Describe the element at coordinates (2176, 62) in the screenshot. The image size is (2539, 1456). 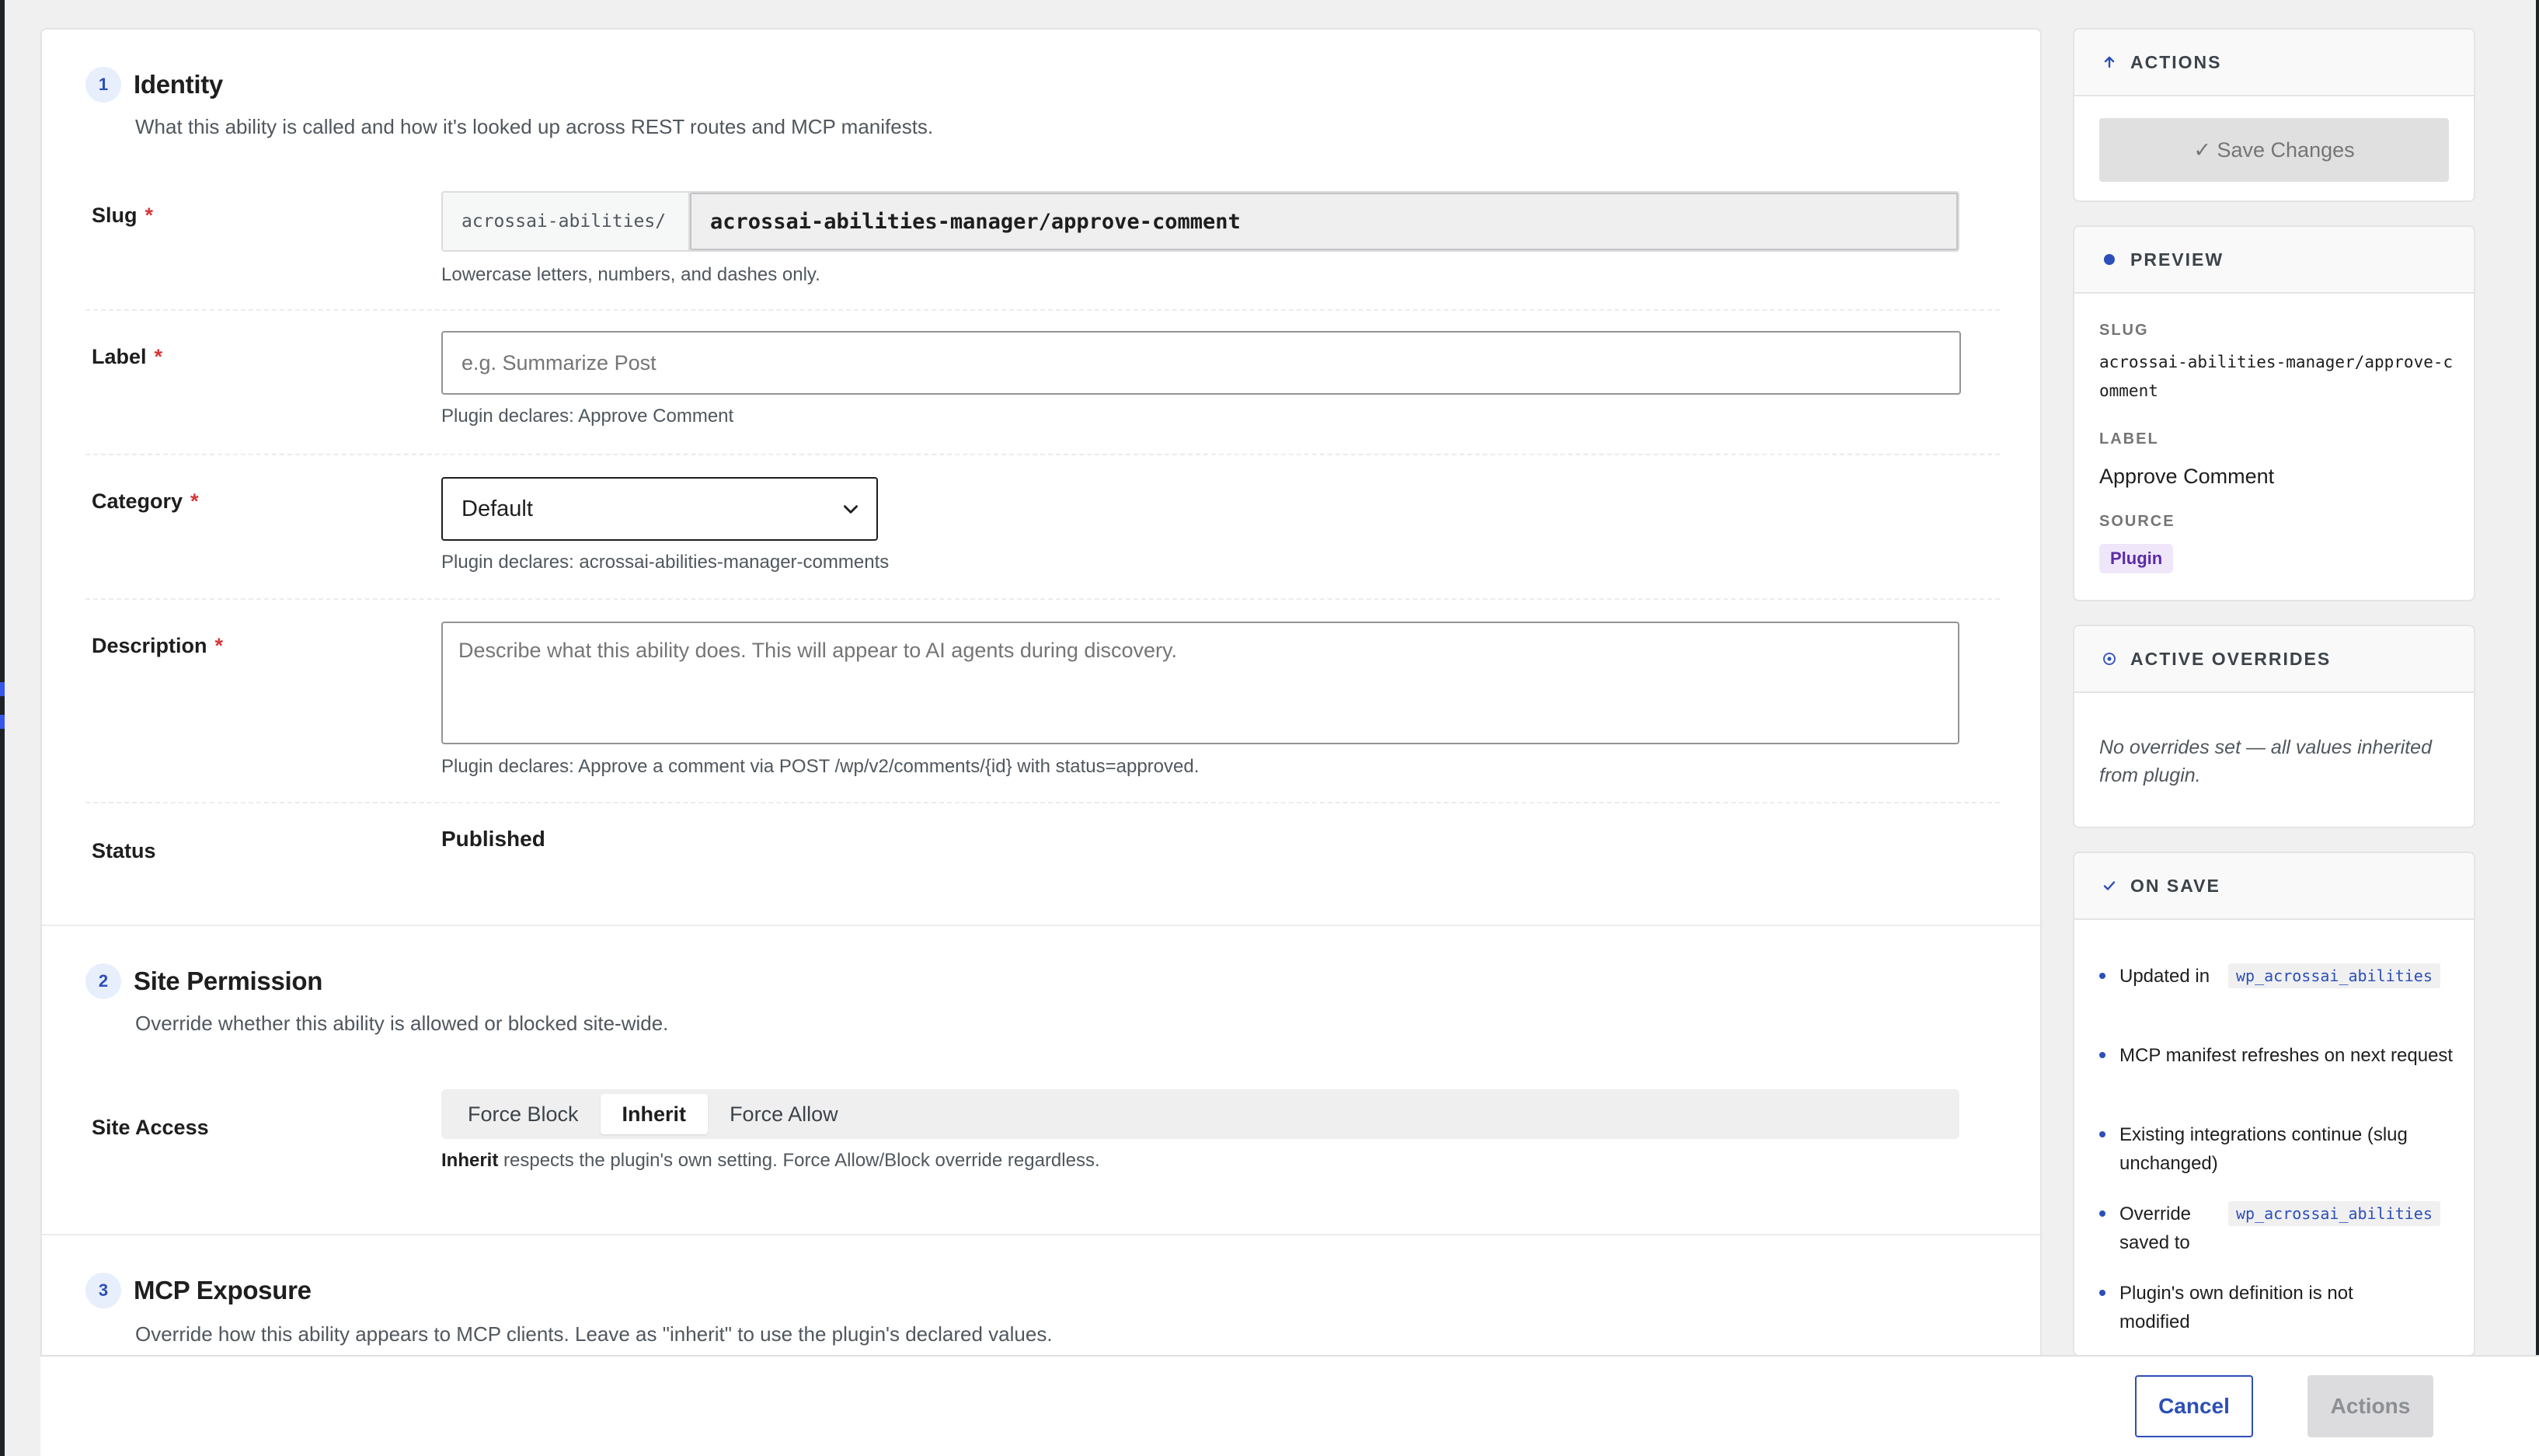
I see `actions-panel-title: ACTIONS` at that location.